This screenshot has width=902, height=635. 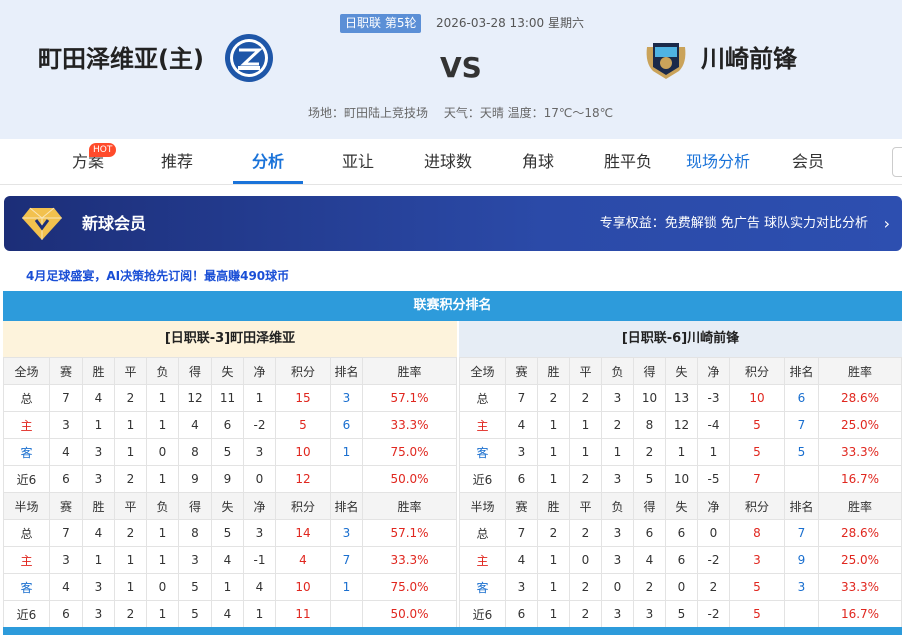 I want to click on home-team-name: 町田泽维亚(主), so click(x=121, y=59).